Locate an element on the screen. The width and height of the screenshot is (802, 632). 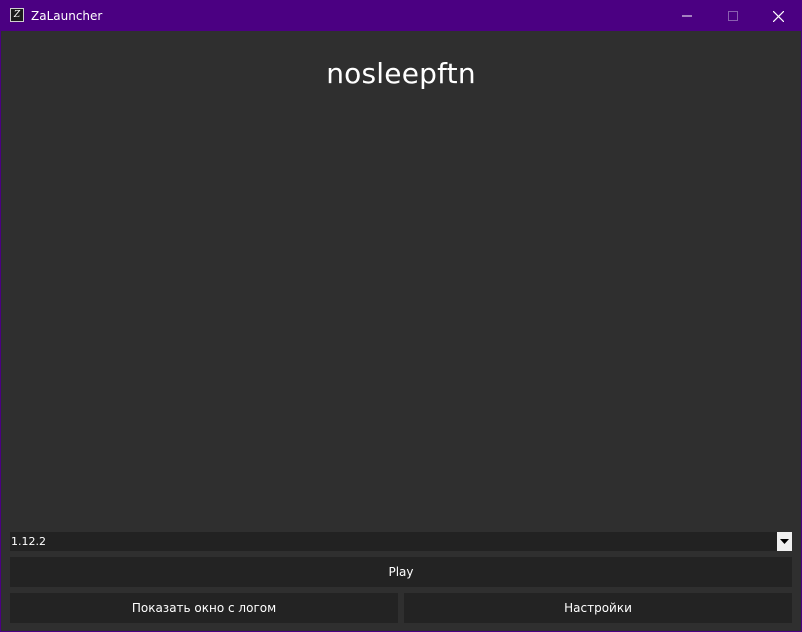
close-icon is located at coordinates (778, 16).